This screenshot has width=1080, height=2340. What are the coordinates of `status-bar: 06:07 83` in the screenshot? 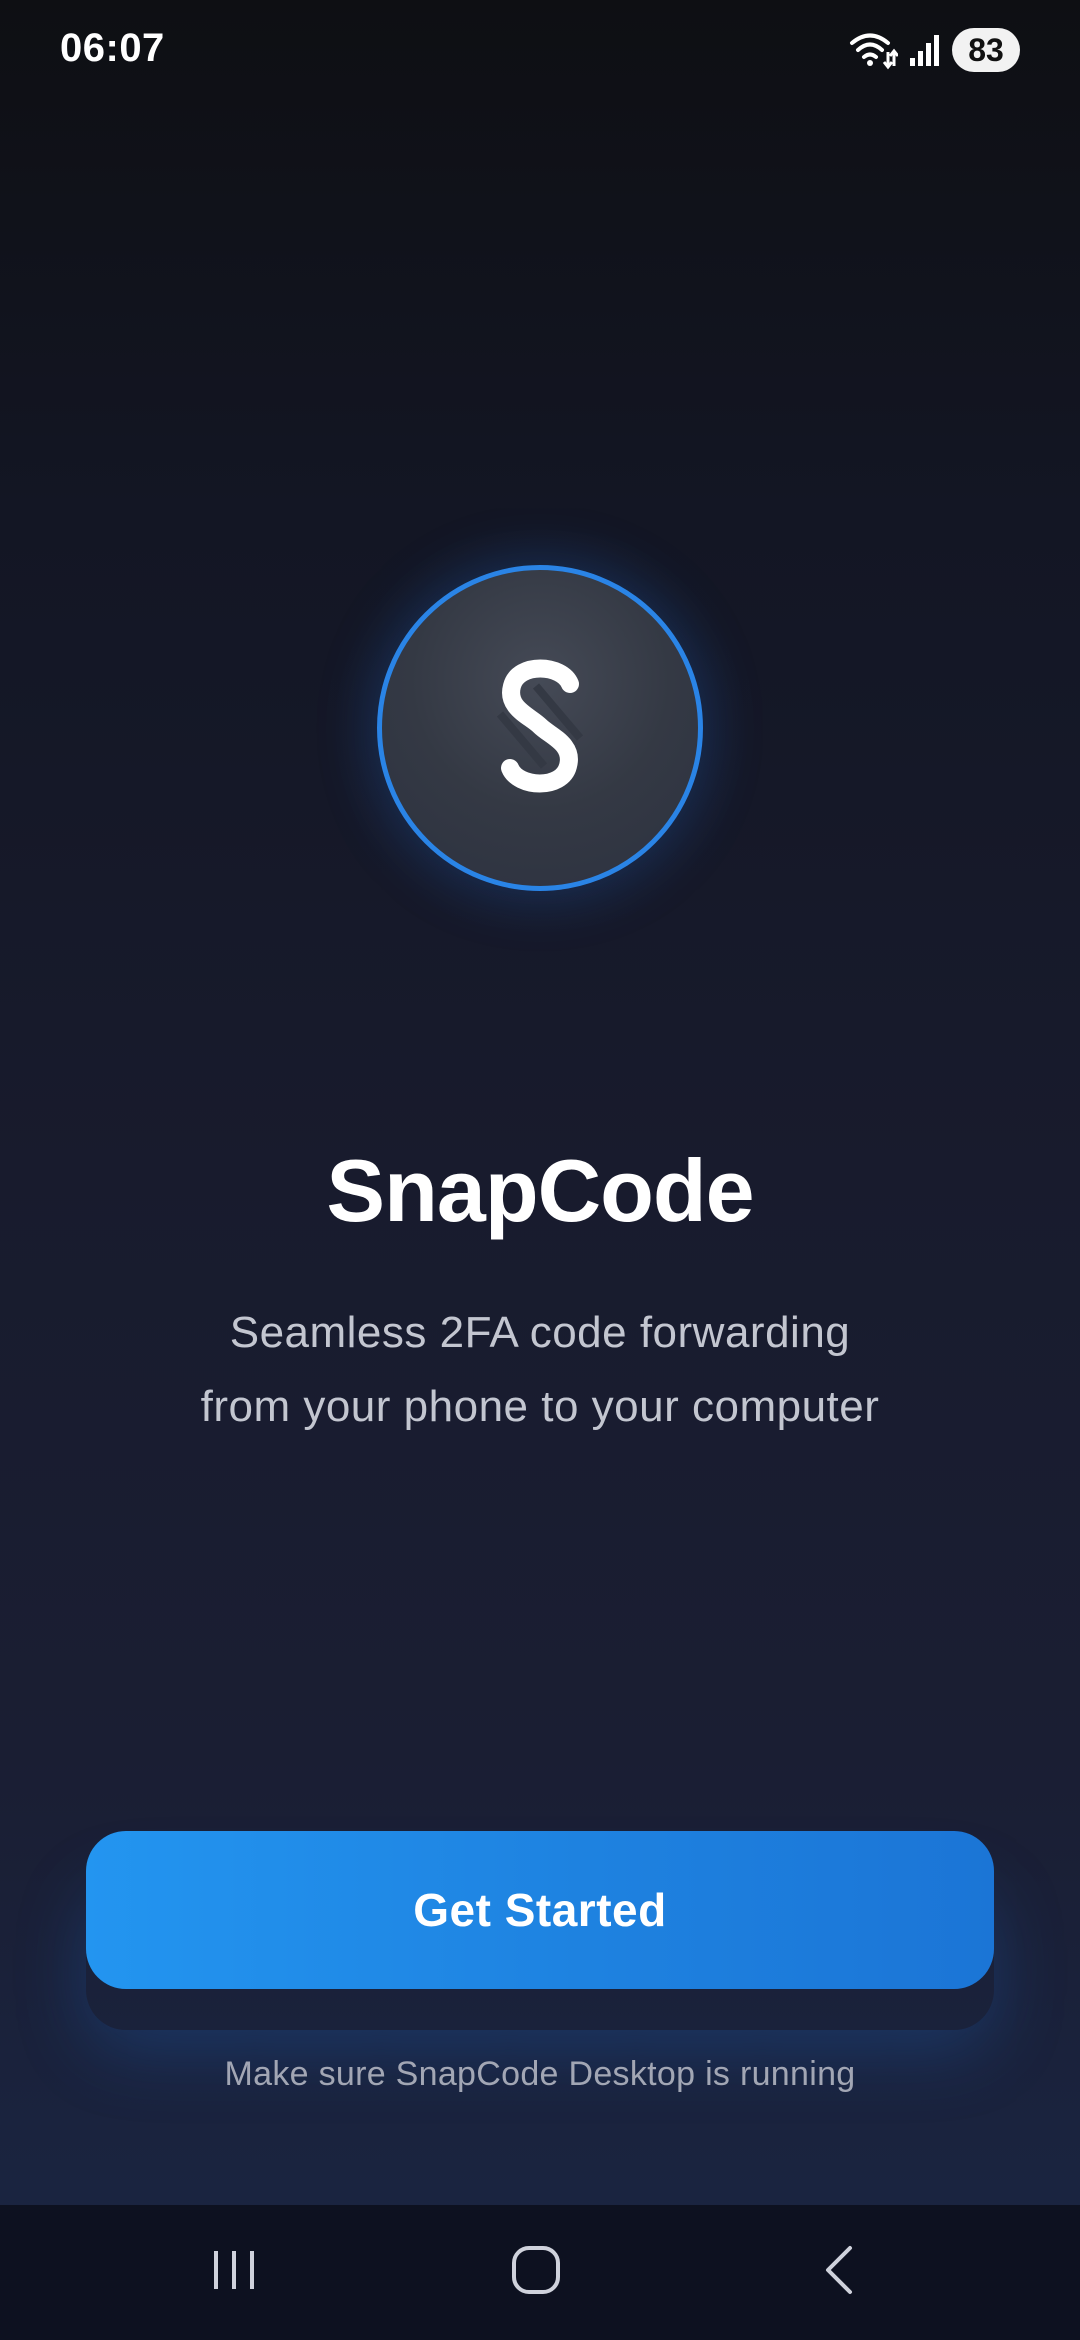 It's located at (540, 50).